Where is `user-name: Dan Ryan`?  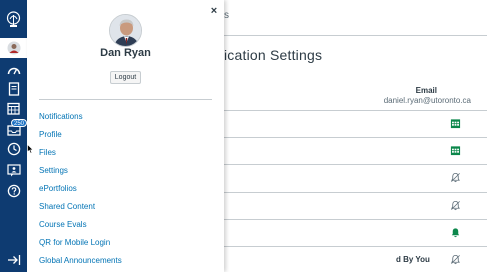 user-name: Dan Ryan is located at coordinates (125, 53).